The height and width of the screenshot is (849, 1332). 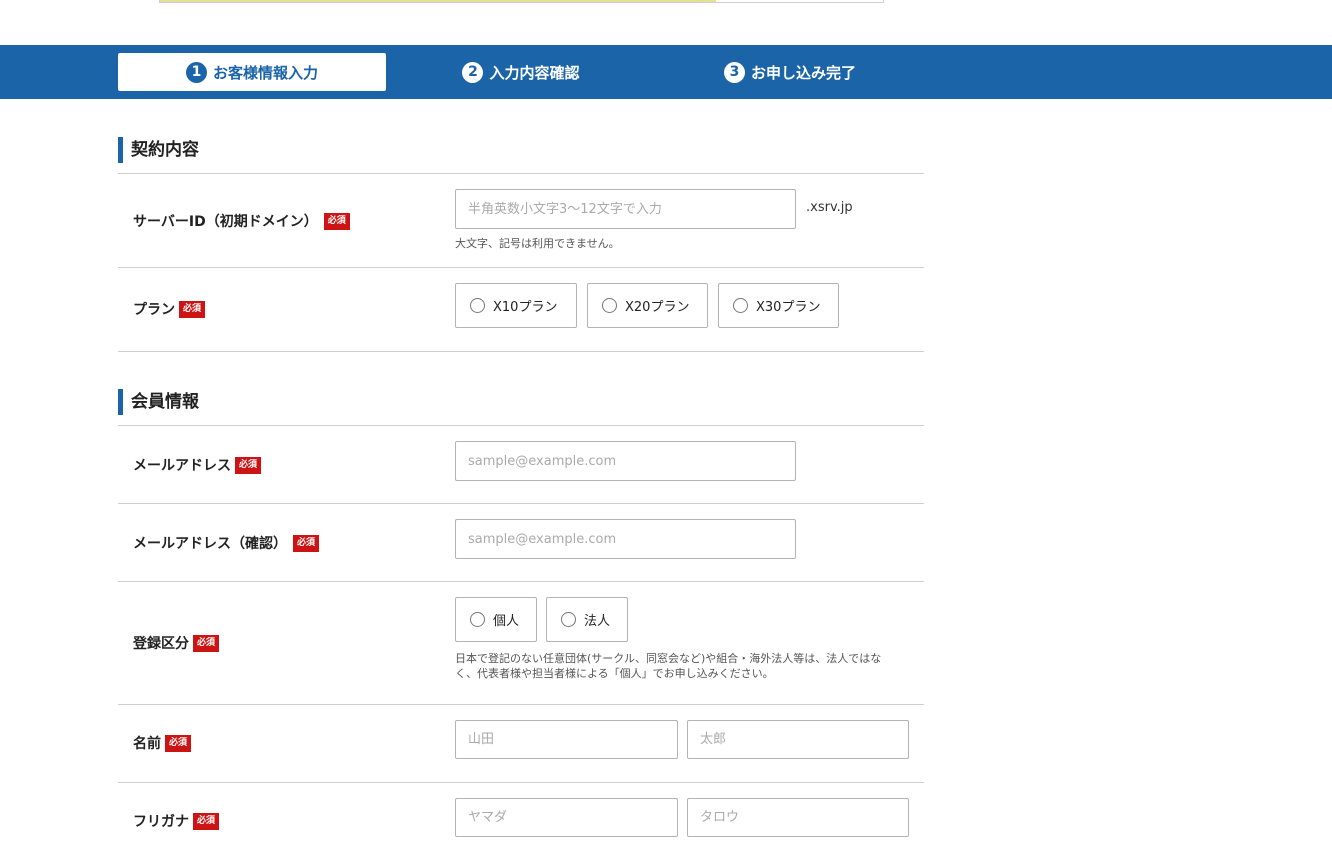 I want to click on server-id-note: 大文字、記号は利用できません。, so click(x=537, y=243).